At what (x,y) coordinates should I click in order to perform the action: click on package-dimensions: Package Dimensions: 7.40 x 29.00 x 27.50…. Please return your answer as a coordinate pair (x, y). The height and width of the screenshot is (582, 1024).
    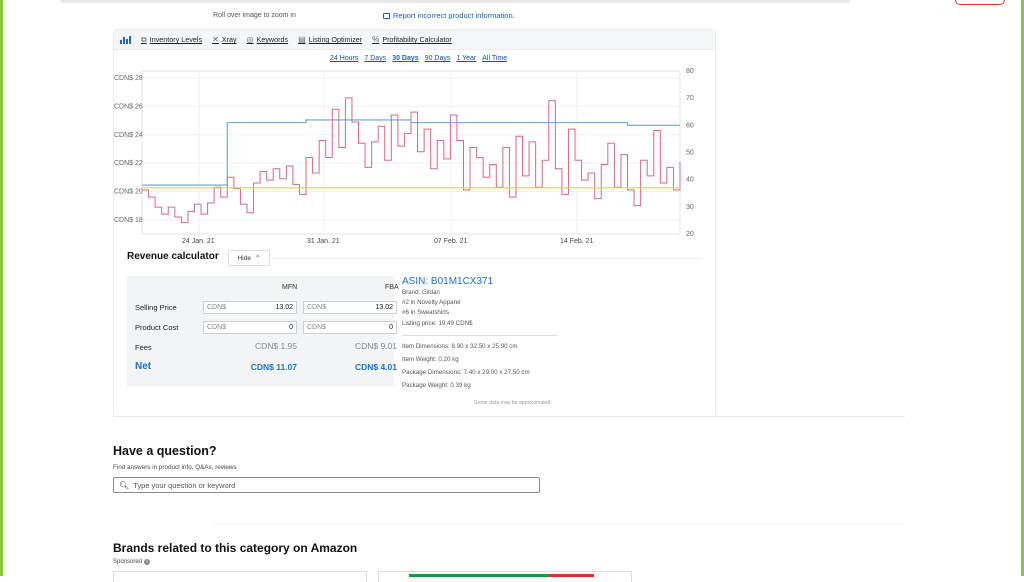
    Looking at the image, I should click on (466, 372).